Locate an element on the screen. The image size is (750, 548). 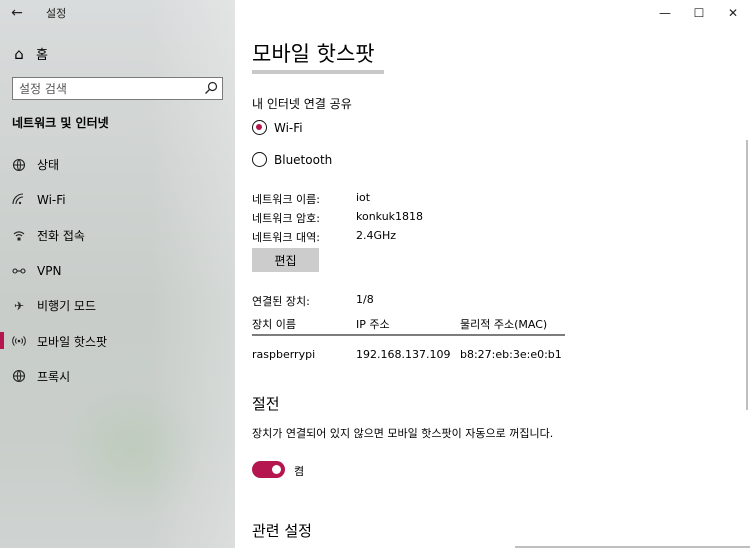
sidebar-item-label: 비행기 모드 is located at coordinates (67, 306).